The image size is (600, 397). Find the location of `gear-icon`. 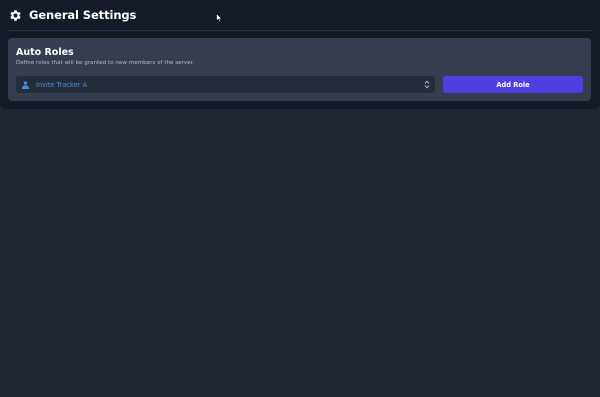

gear-icon is located at coordinates (15, 15).